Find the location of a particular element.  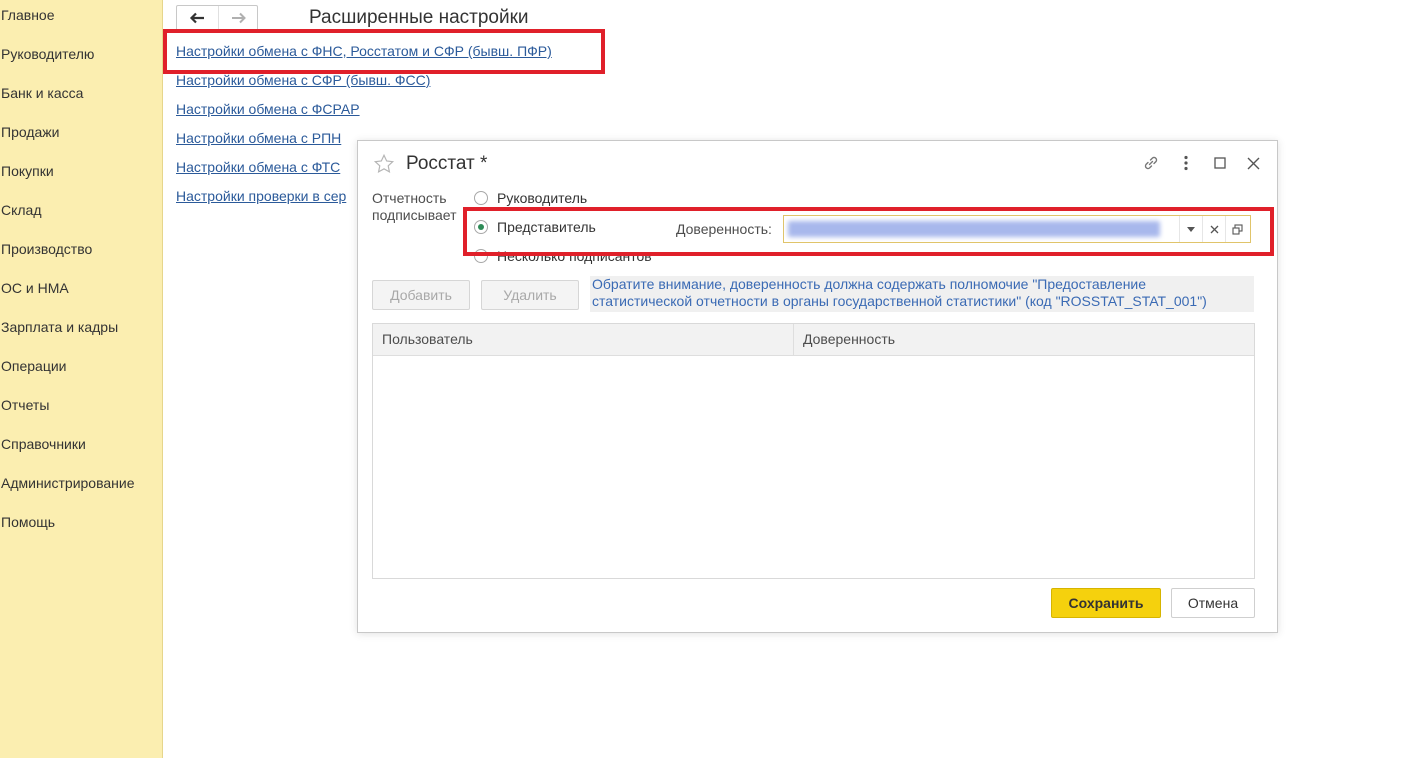

close-icon is located at coordinates (1253, 163).